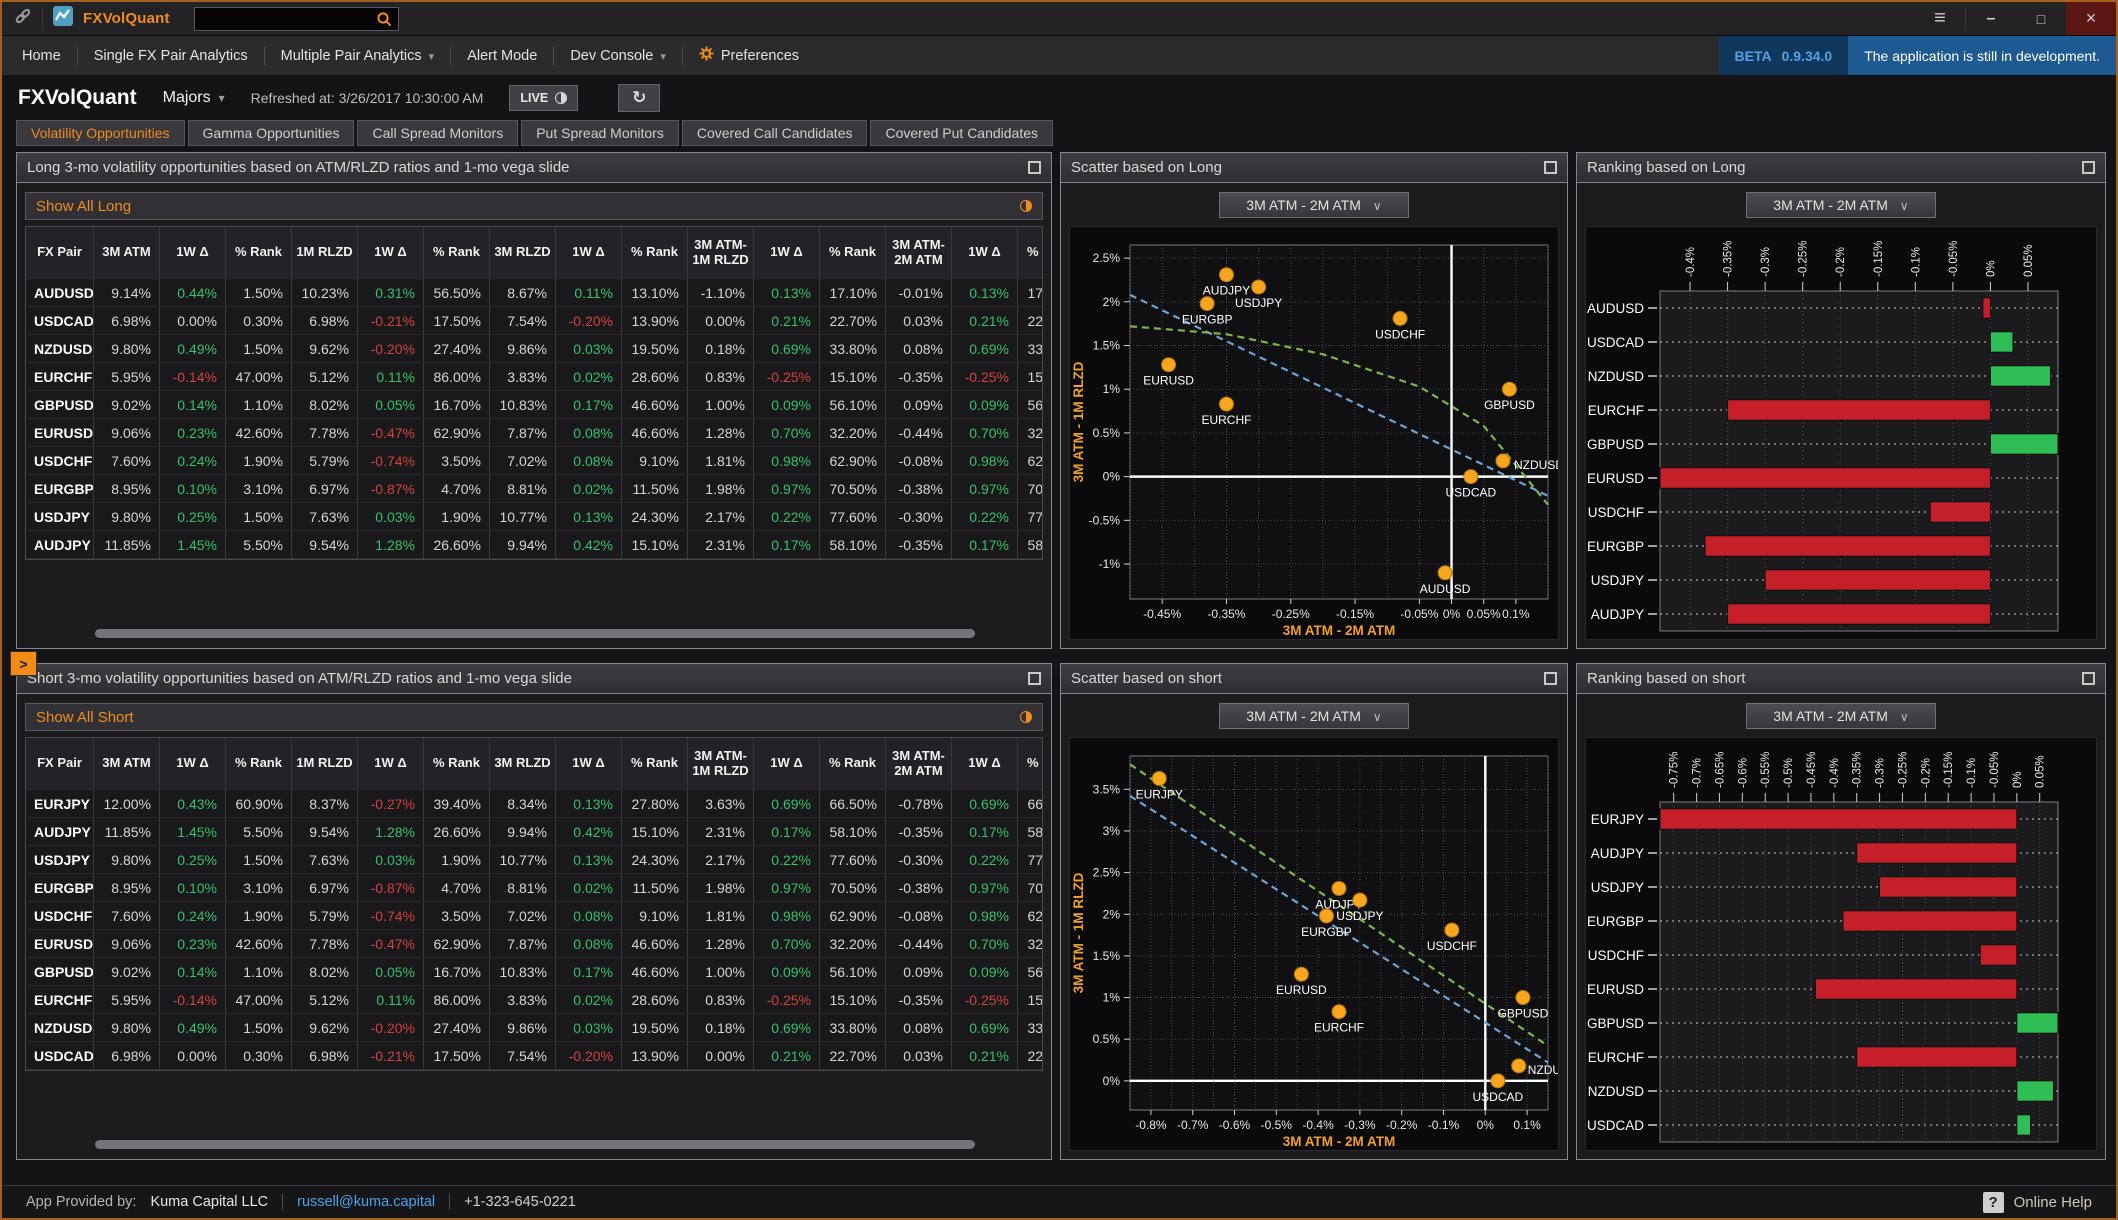 The image size is (2118, 1220). Describe the element at coordinates (2053, 1202) in the screenshot. I see `online-help-link: Online Help` at that location.